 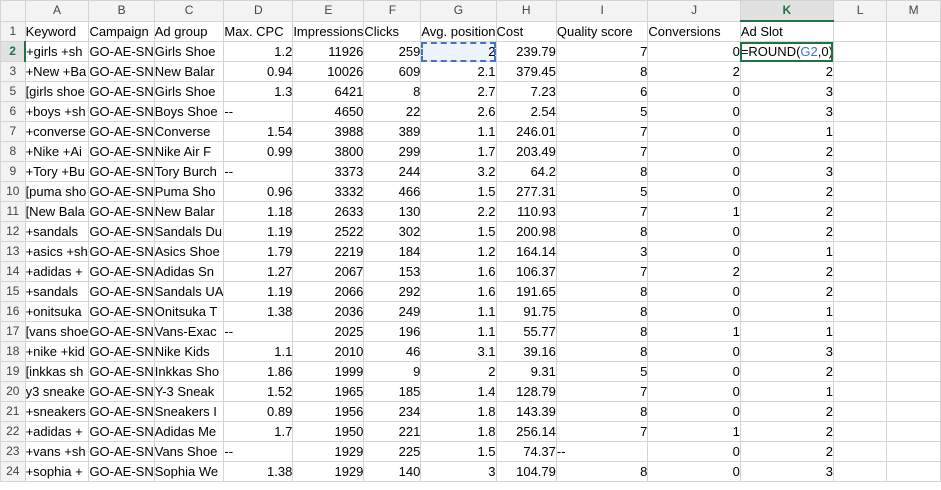 I want to click on cell-b15: GO-AE-SN, so click(x=121, y=291).